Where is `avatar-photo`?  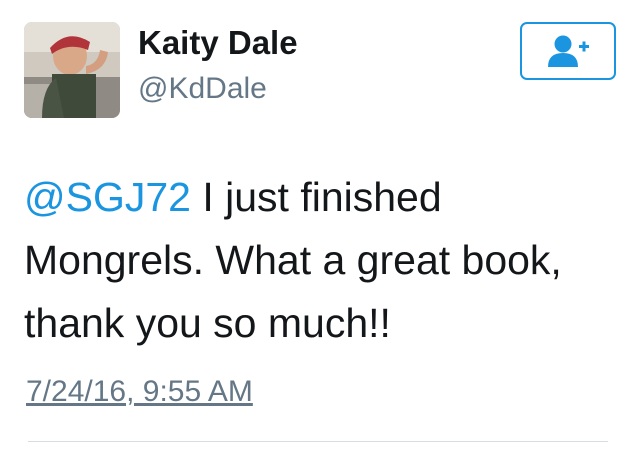 avatar-photo is located at coordinates (72, 70).